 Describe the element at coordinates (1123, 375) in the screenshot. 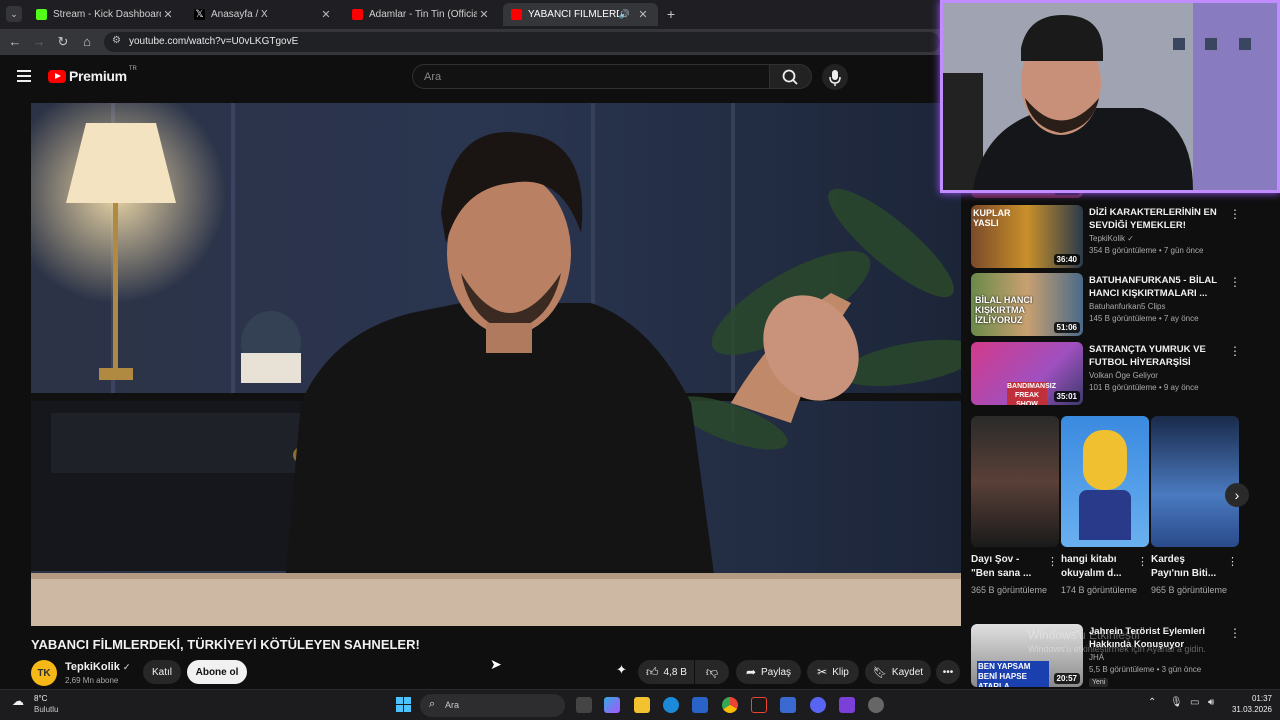

I see `channel-name: Volkan Öge Geliyor` at that location.